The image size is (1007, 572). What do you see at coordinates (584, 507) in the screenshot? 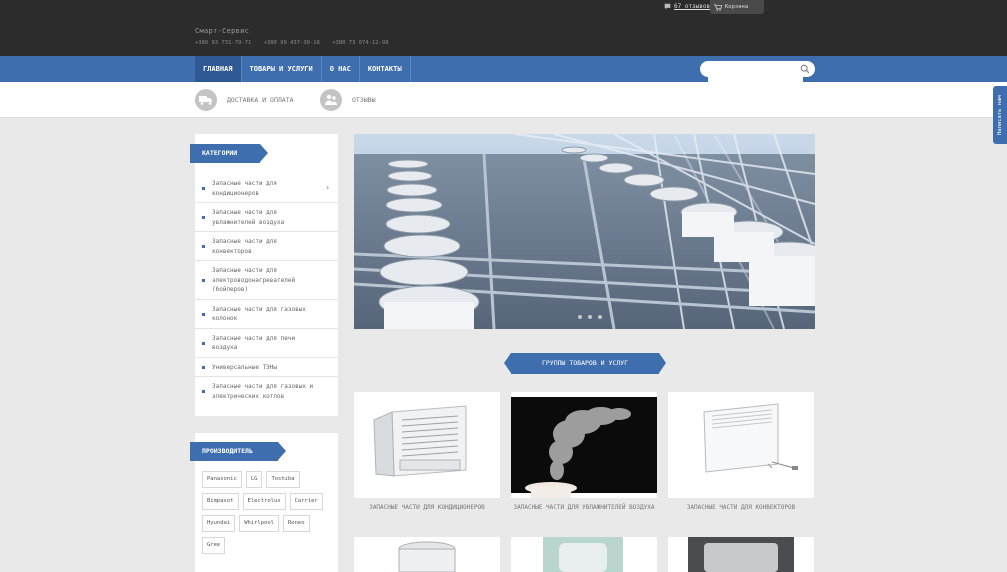
I see `product-card-label: ЗАПАСНЫЕ ЧАСТИ ДЛЯ УВЛАЖНИТЕЛЕЙ ВОЗДУХА` at bounding box center [584, 507].